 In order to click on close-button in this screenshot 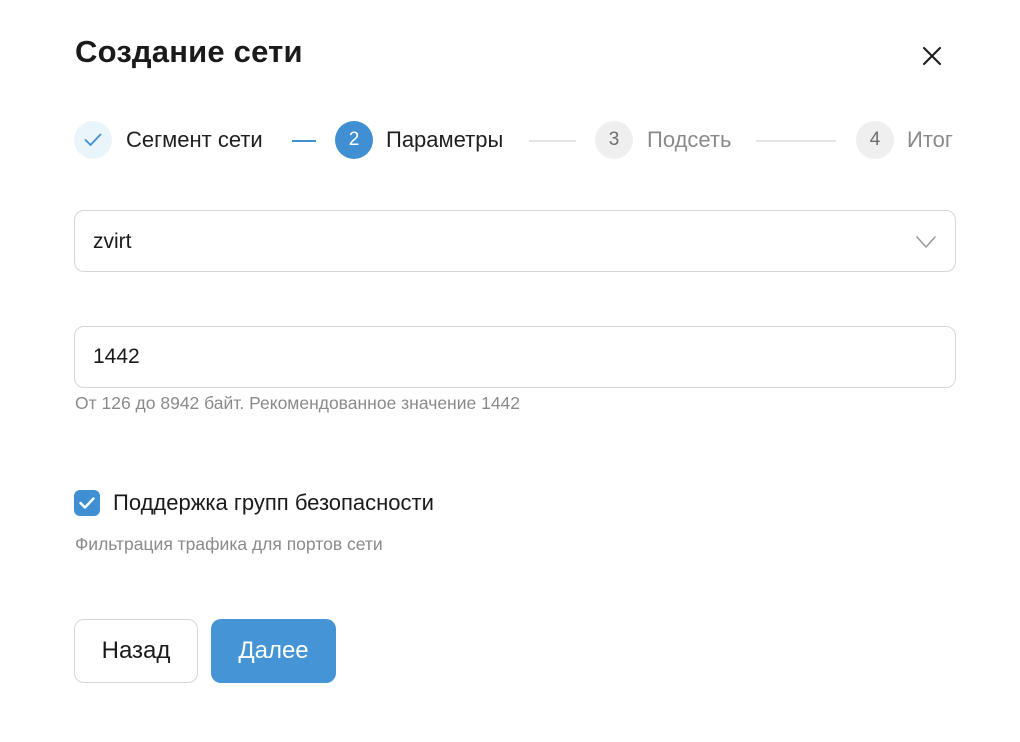, I will do `click(932, 56)`.